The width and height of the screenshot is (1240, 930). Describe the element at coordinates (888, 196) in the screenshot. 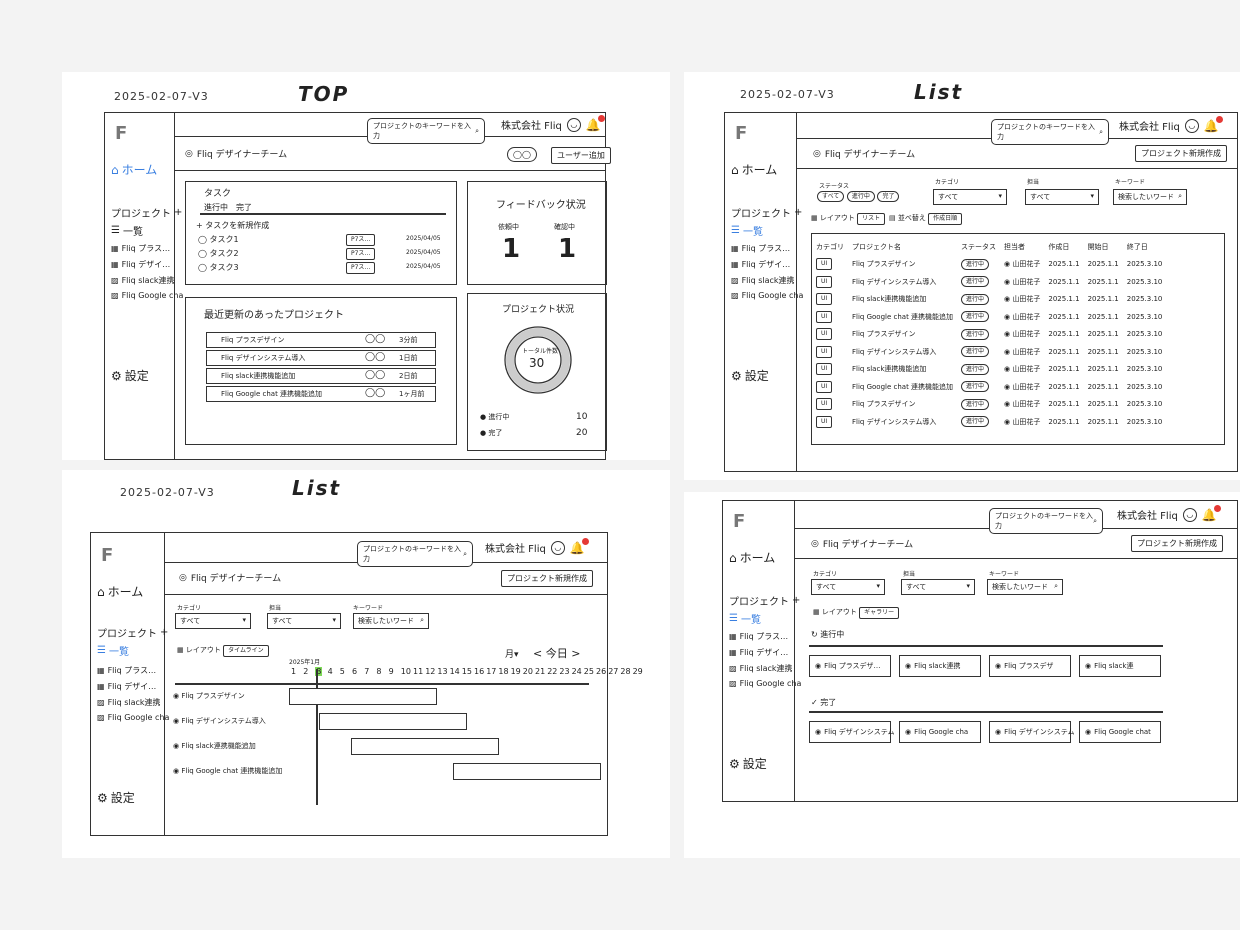

I see `status-chip-done: 完了` at that location.